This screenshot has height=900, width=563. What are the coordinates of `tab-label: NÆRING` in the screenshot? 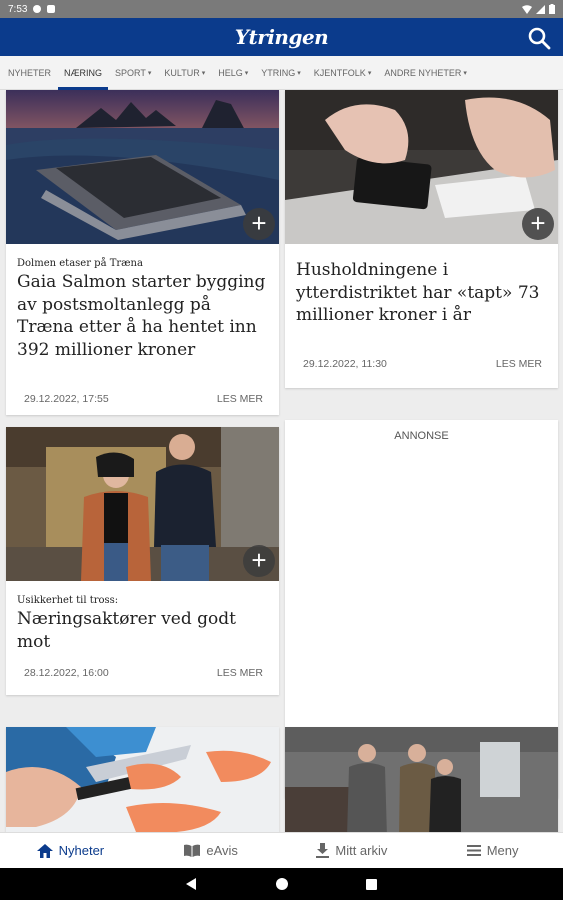 It's located at (83, 72).